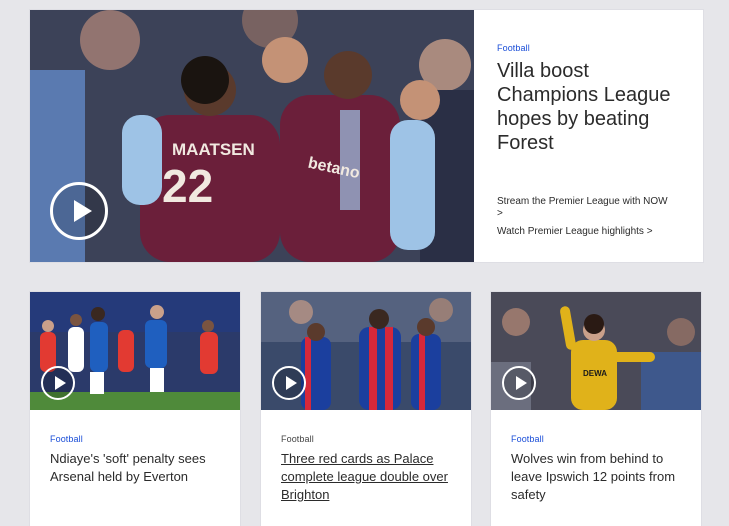 The height and width of the screenshot is (526, 729). What do you see at coordinates (582, 201) in the screenshot?
I see `link-label: Stream the Premier League with NOW` at bounding box center [582, 201].